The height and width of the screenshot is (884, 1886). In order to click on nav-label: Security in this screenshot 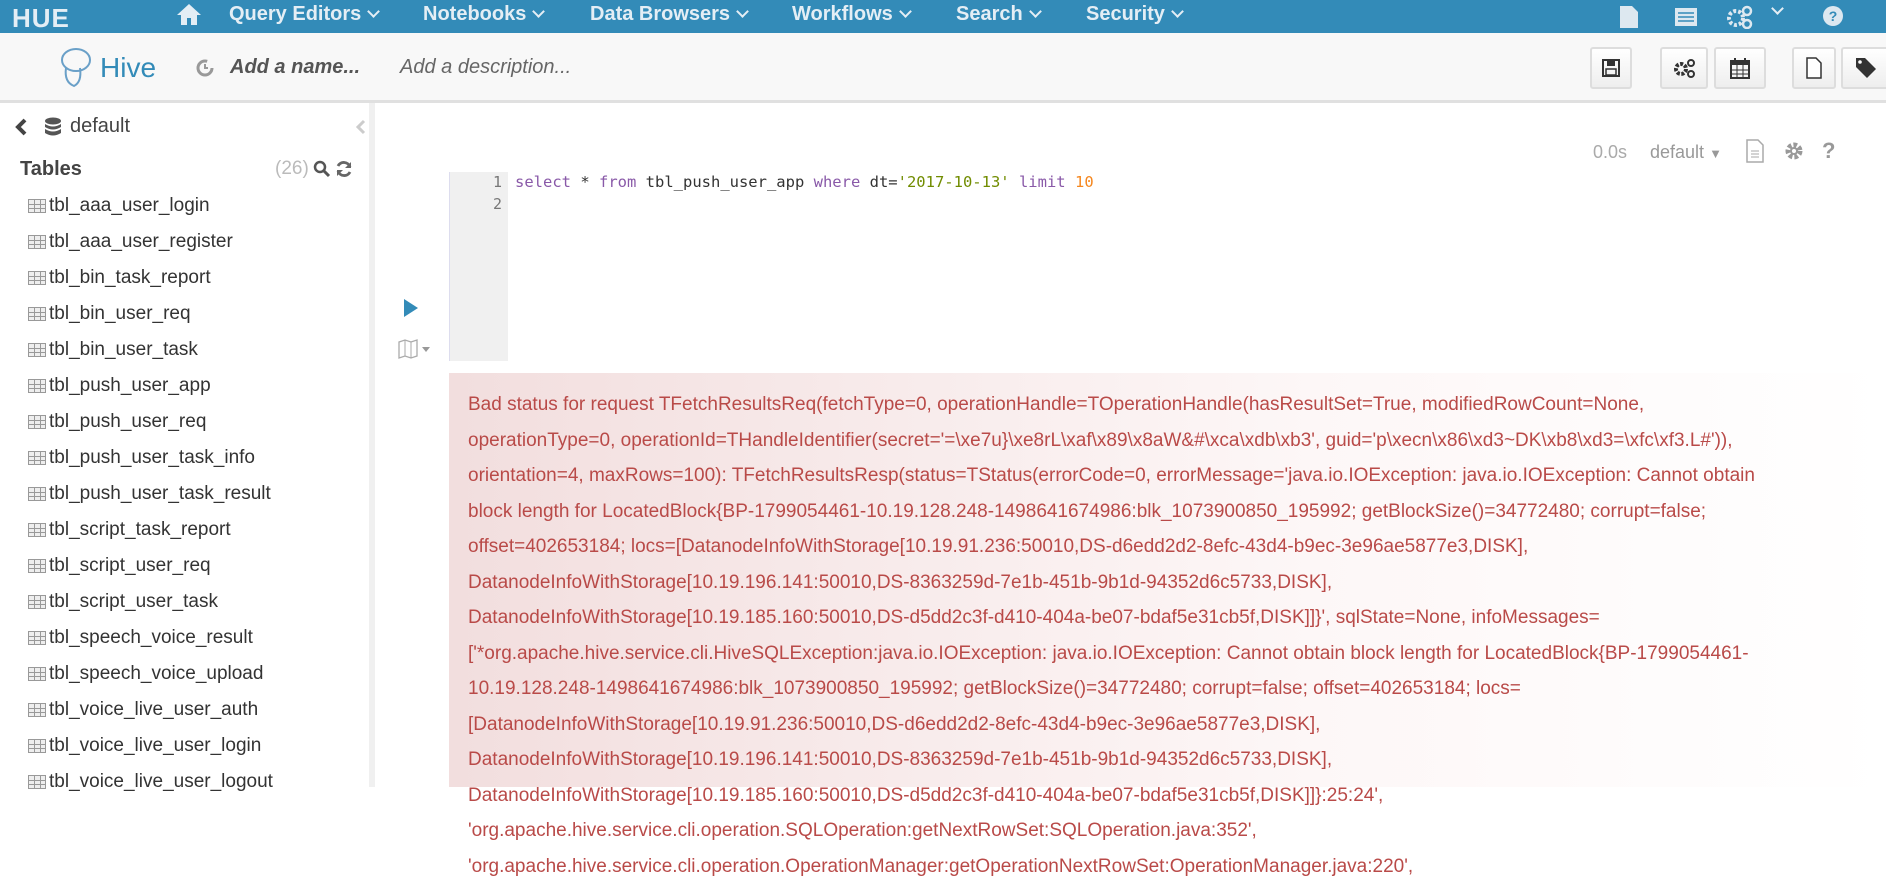, I will do `click(1125, 14)`.